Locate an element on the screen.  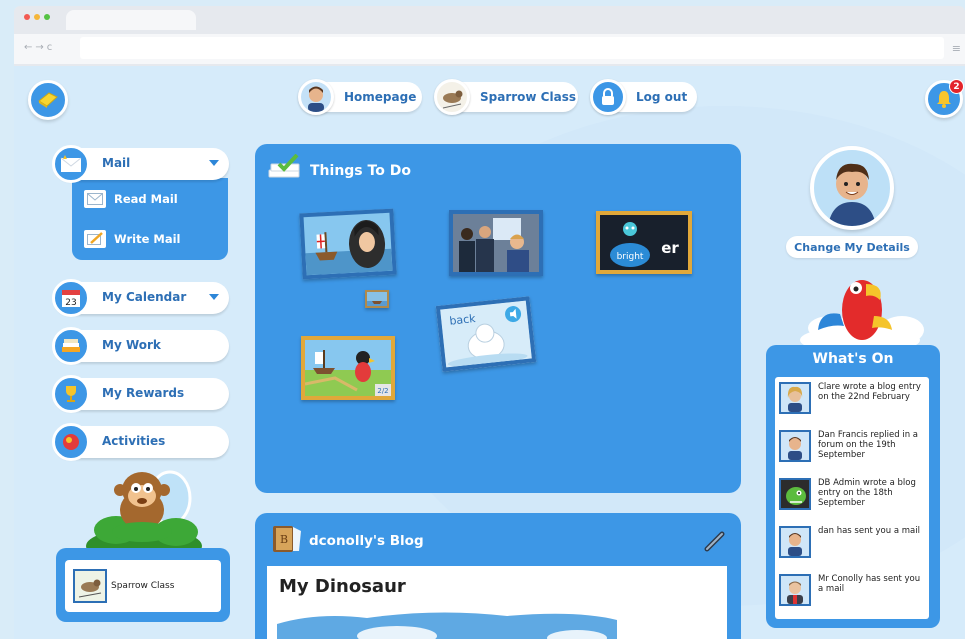
parrot-mascot-icon is located at coordinates (862, 315).